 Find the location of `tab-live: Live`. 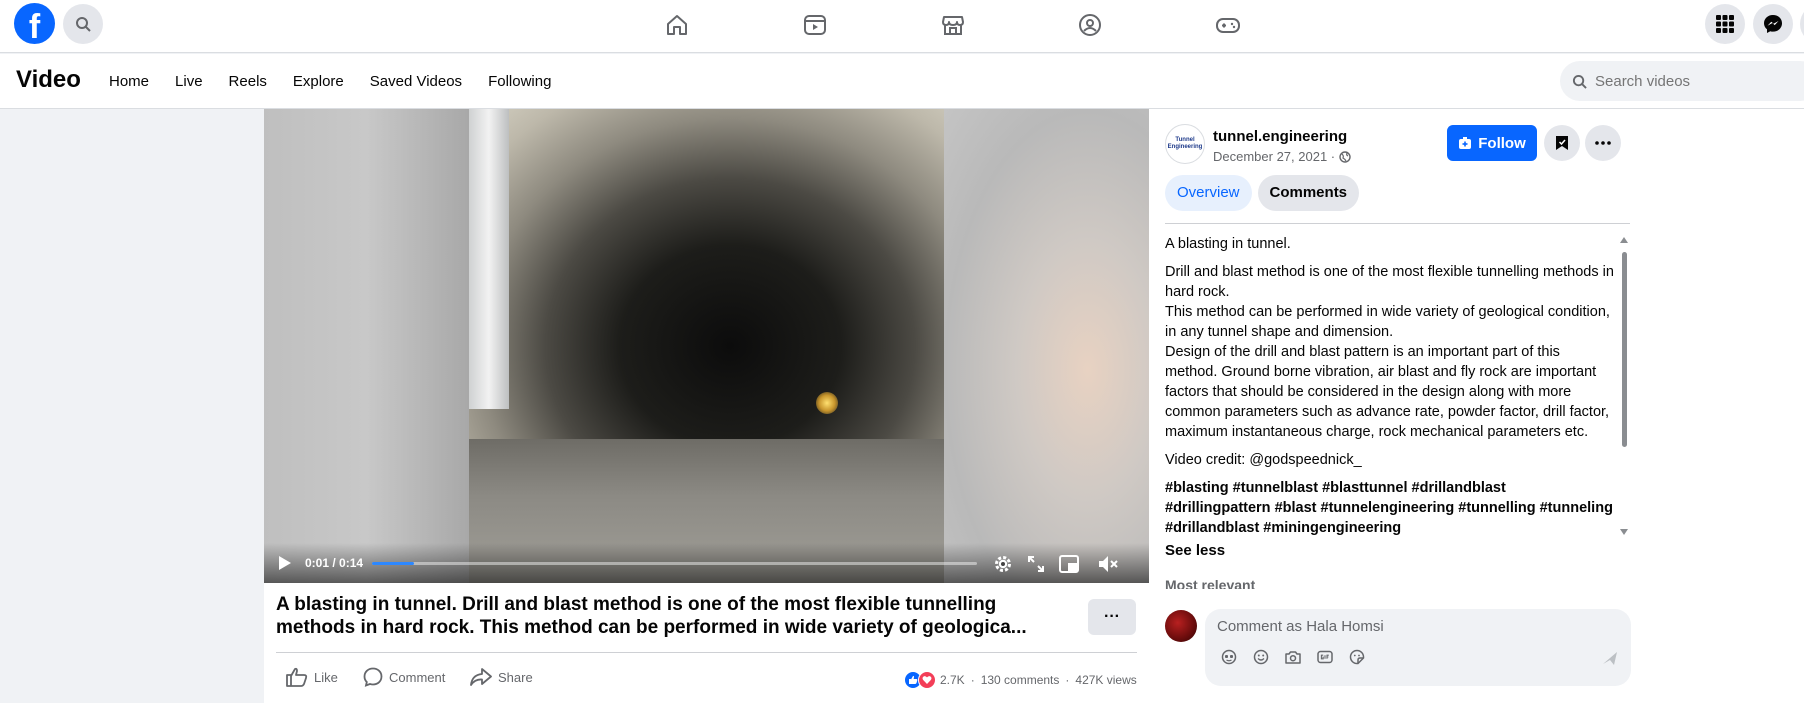

tab-live: Live is located at coordinates (189, 81).